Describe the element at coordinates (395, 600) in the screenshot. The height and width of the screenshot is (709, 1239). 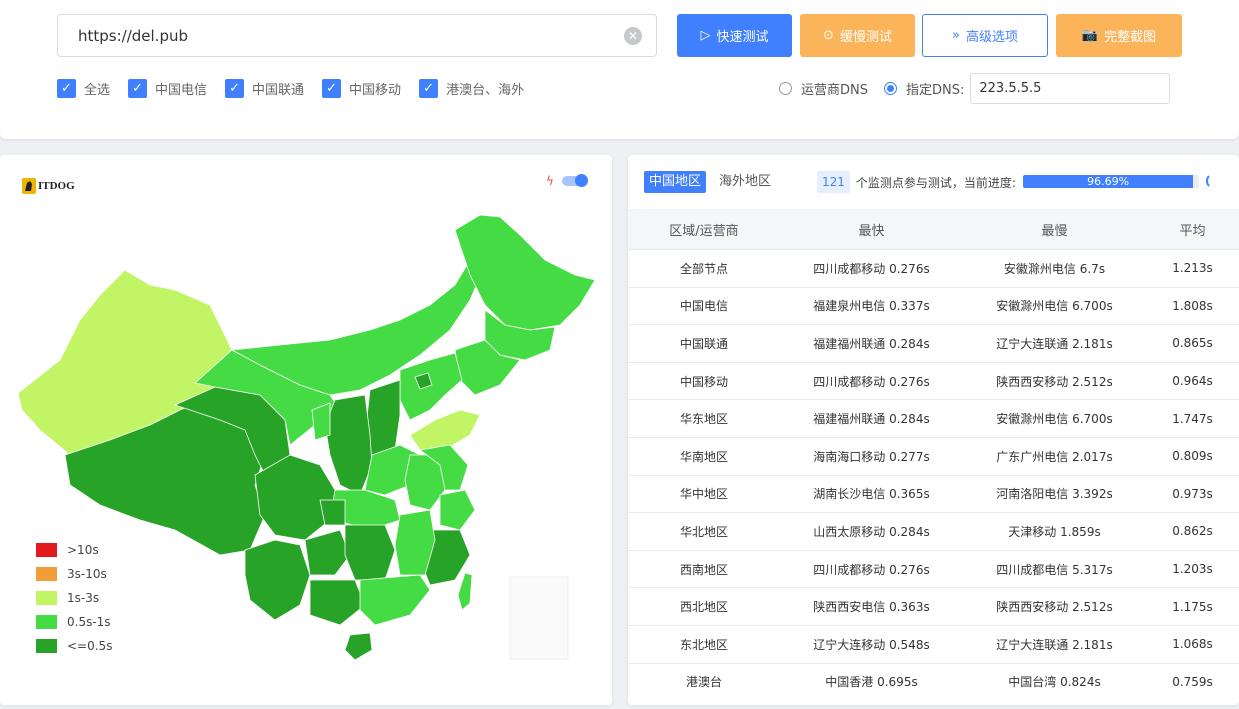
I see `region-guangdong` at that location.